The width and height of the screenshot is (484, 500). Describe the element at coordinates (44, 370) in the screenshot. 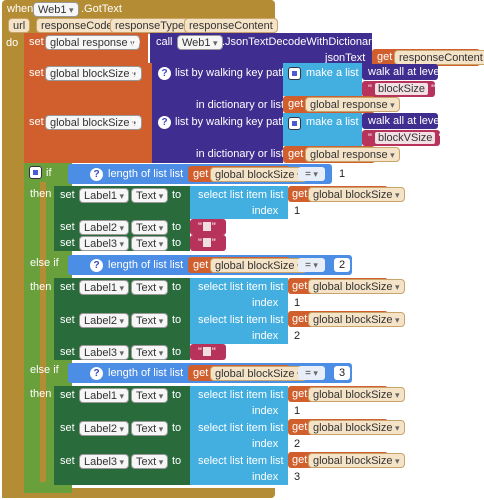

I see `elseif-label: else if` at that location.